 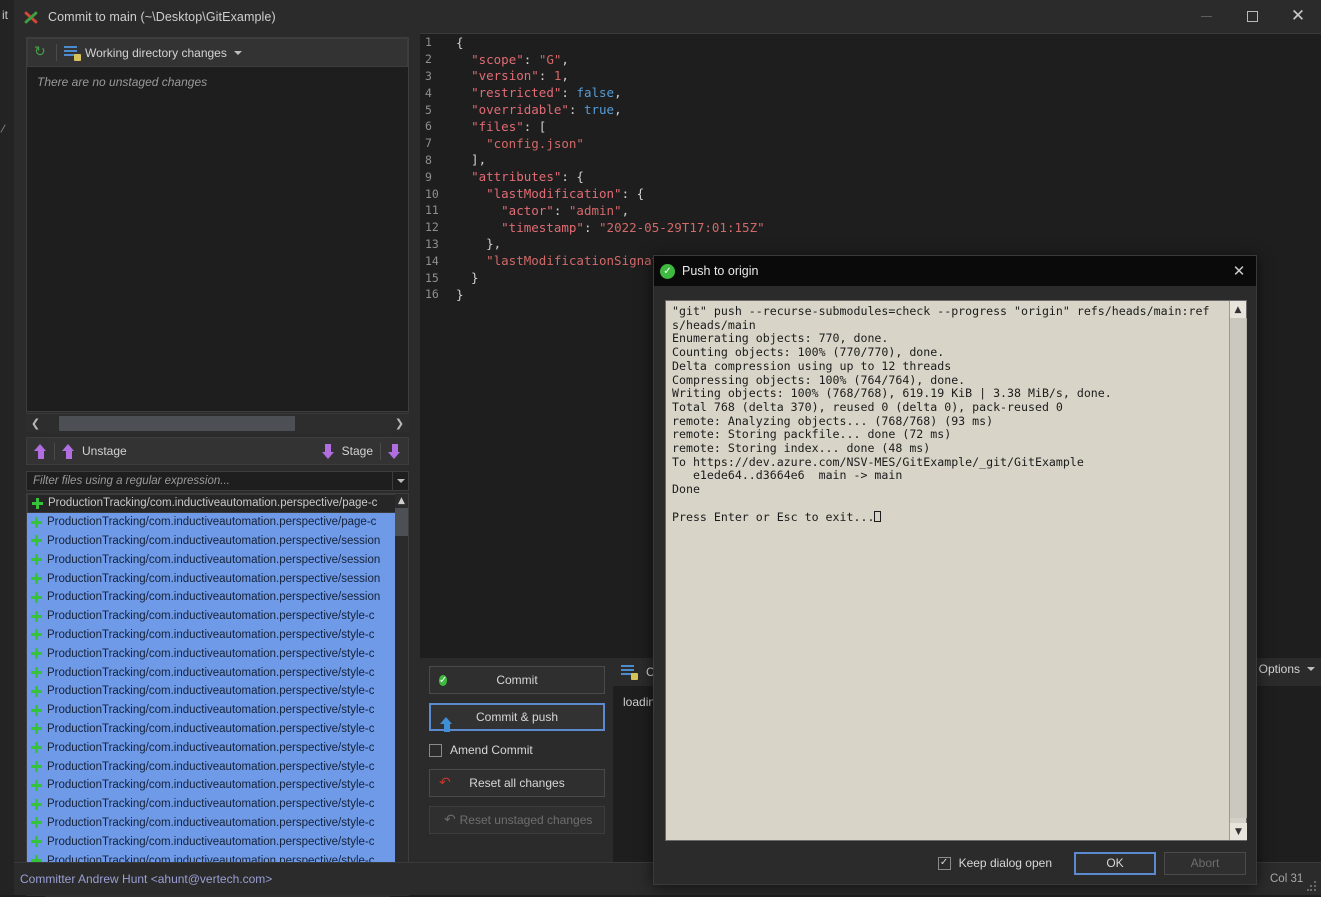 What do you see at coordinates (68, 451) in the screenshot?
I see `unstage-icon` at bounding box center [68, 451].